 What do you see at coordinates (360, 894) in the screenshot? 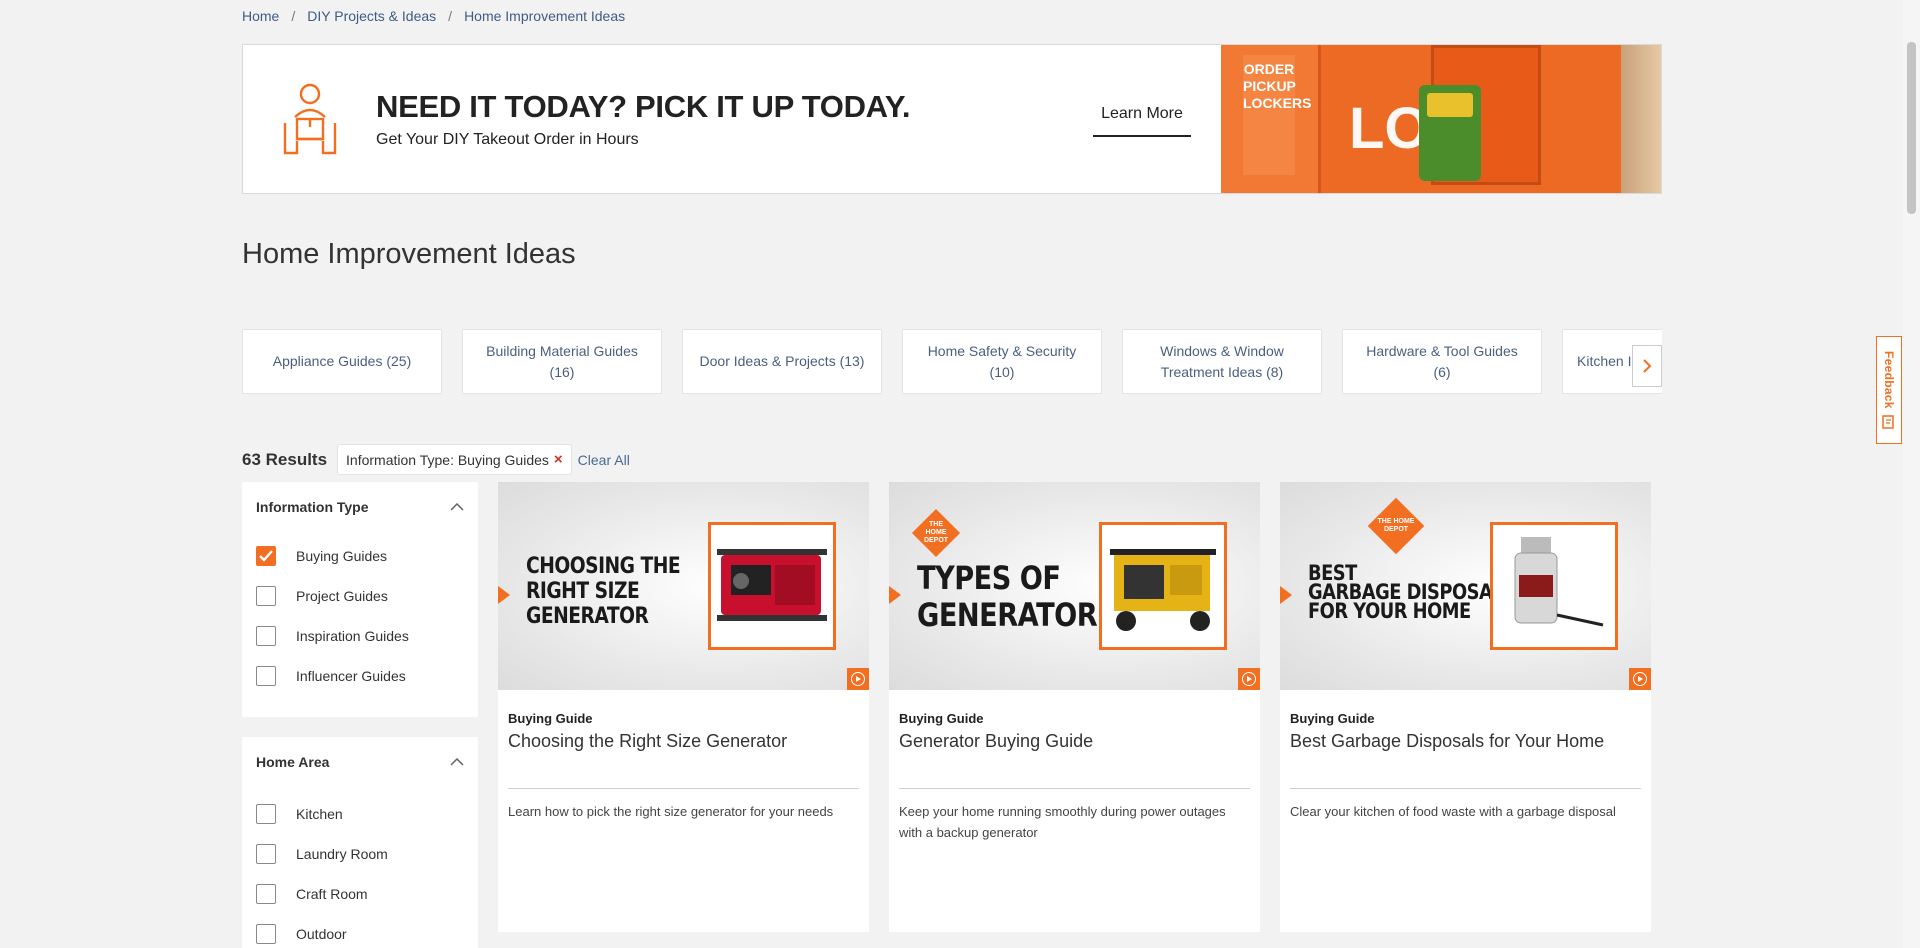
I see `filter-option-craft-room: Craft Room` at bounding box center [360, 894].